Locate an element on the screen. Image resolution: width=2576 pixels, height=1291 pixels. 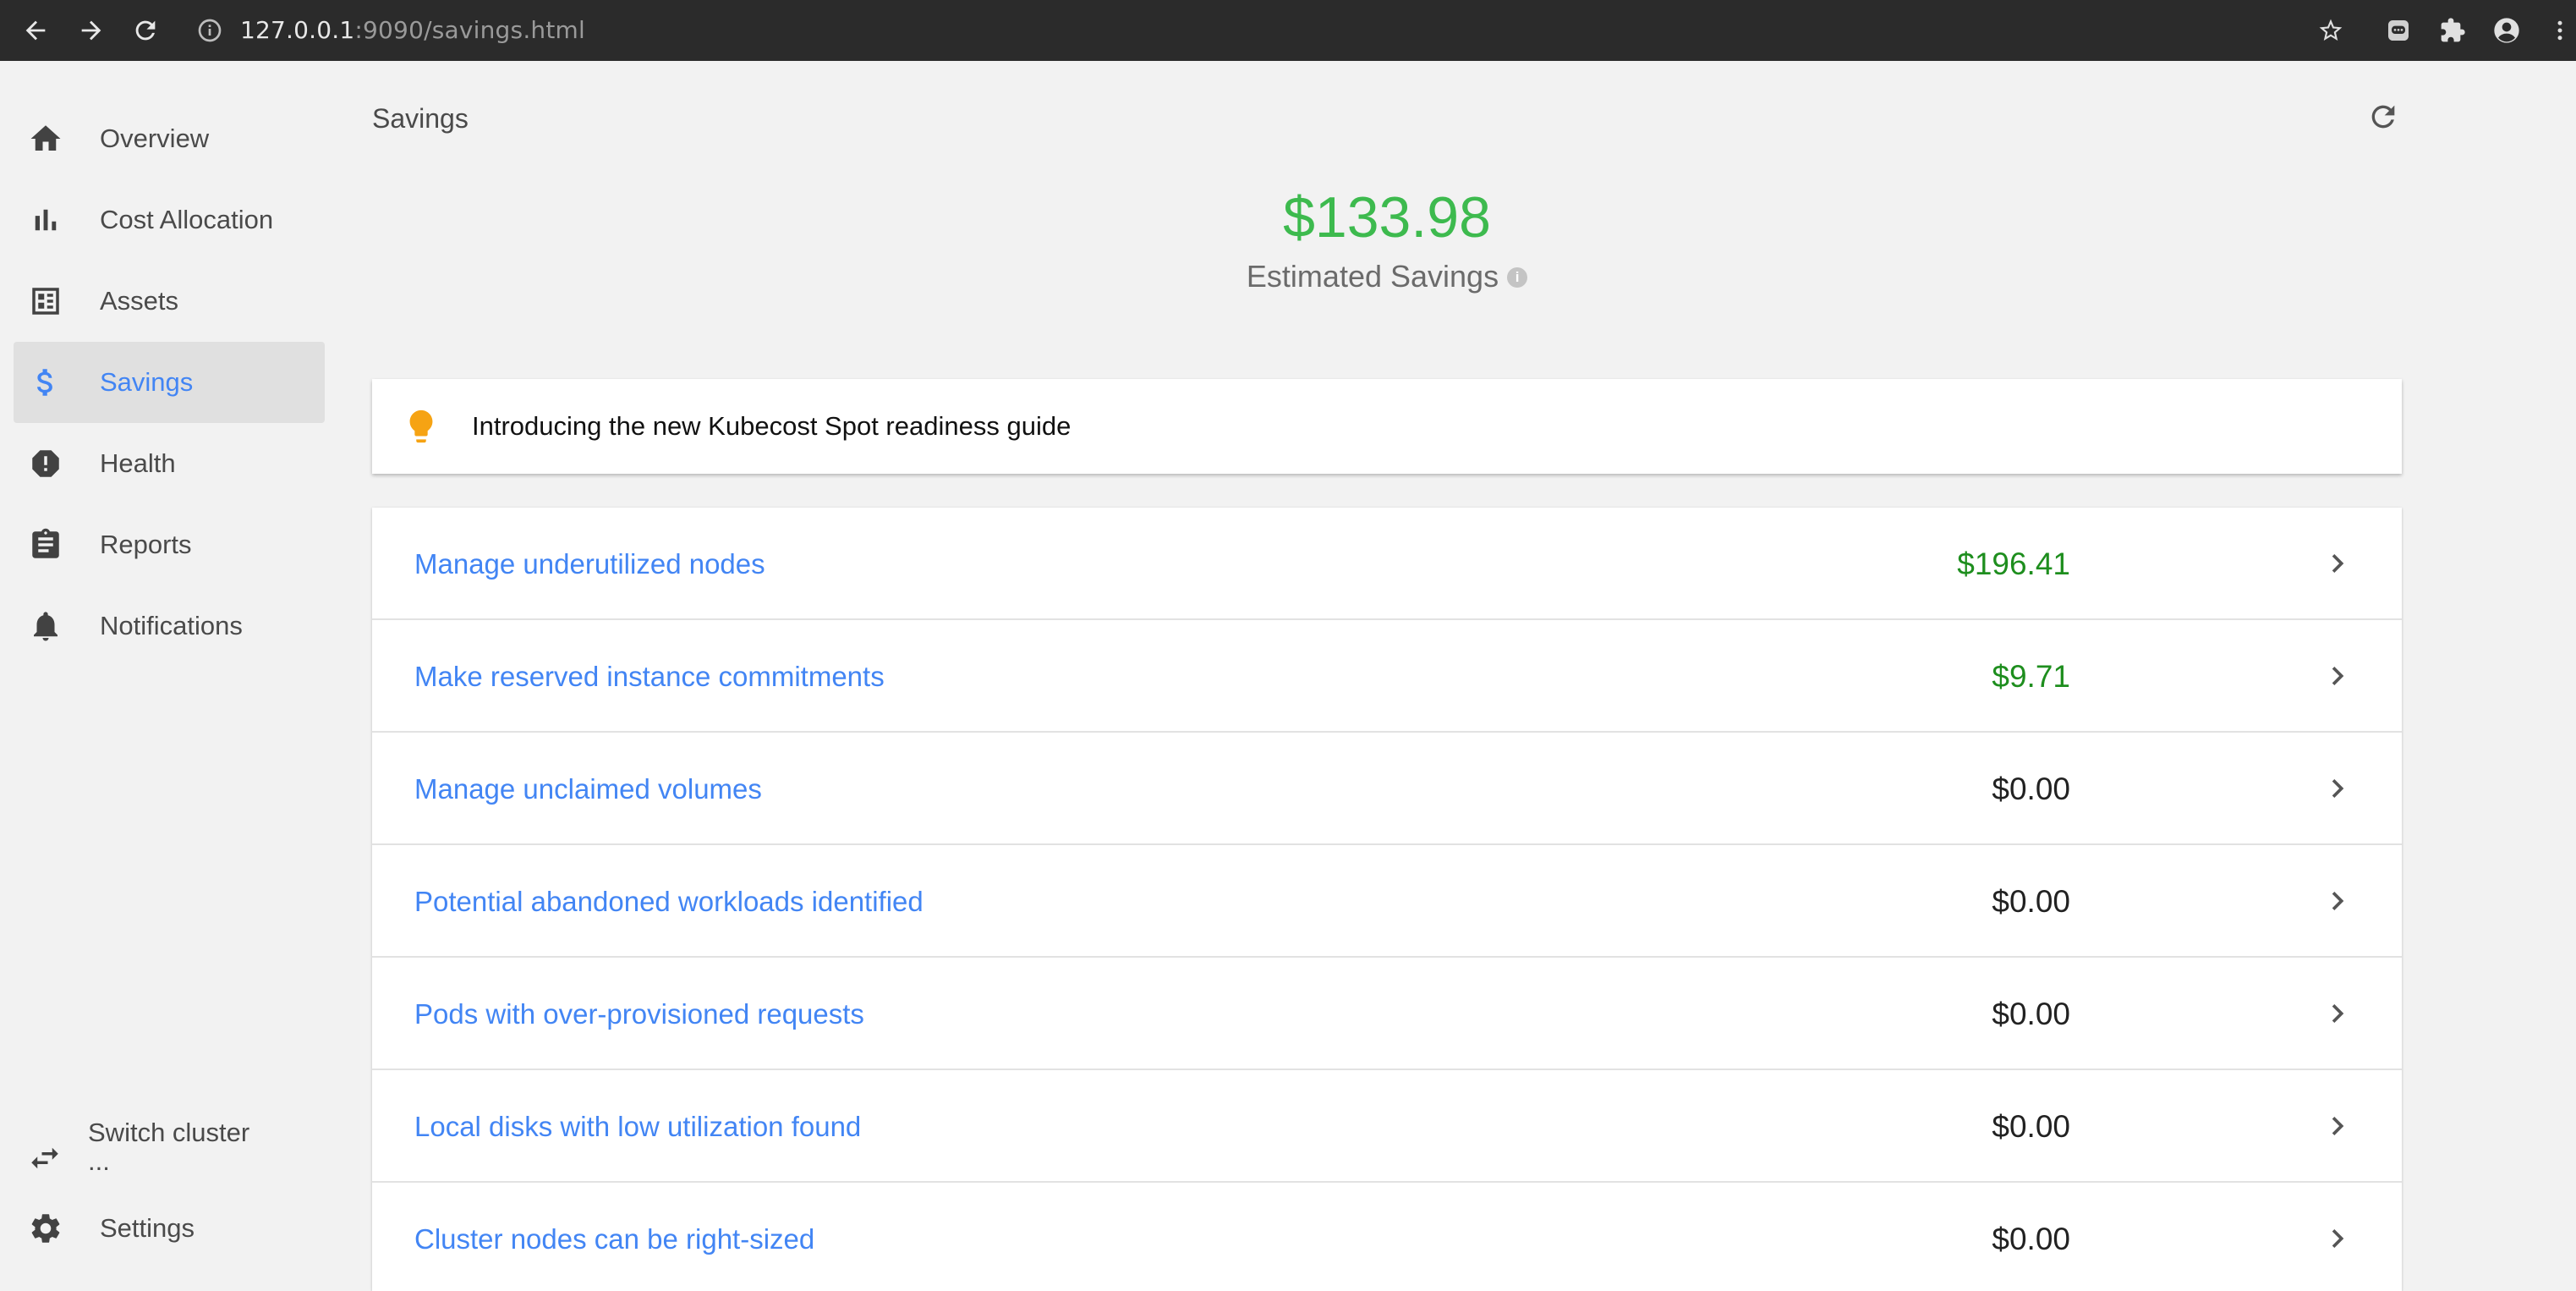
bookmark-button is located at coordinates (2330, 30).